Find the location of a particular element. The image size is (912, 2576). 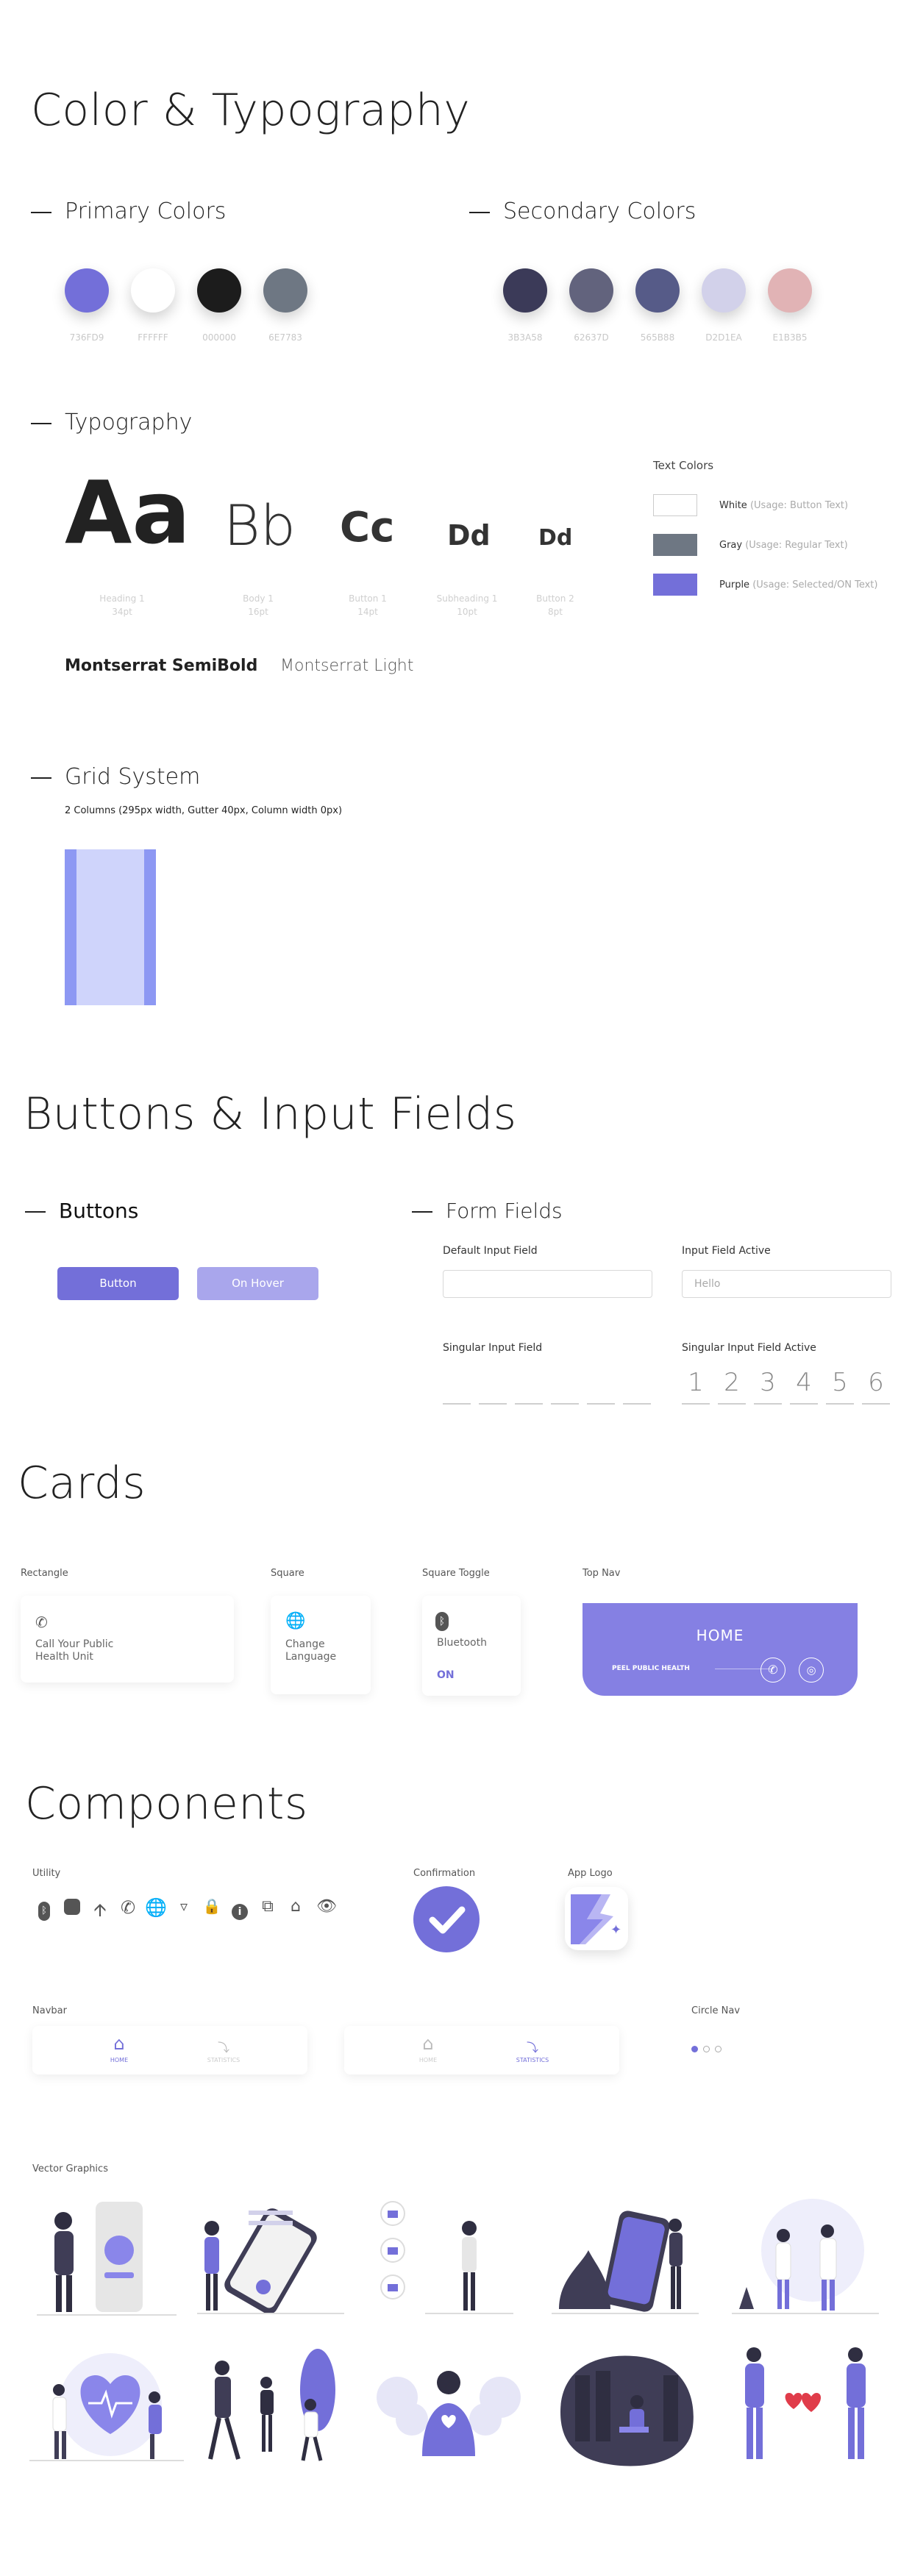

singular-input-group is located at coordinates (547, 1386).